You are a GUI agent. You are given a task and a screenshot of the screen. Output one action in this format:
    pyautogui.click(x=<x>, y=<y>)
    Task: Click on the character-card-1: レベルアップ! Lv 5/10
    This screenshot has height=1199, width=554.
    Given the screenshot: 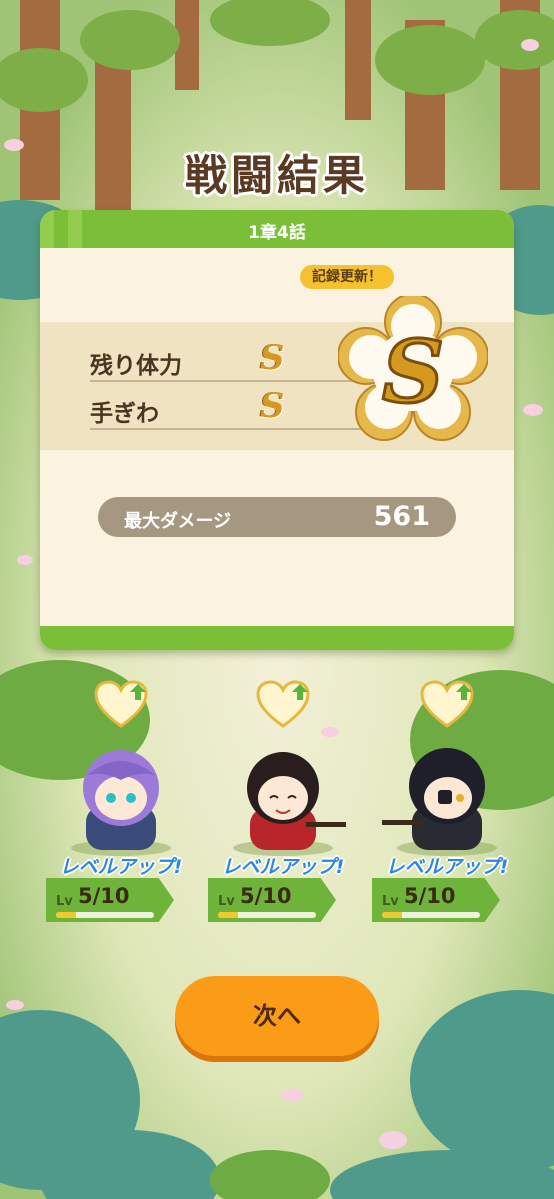 What is the action you would take?
    pyautogui.click(x=121, y=805)
    